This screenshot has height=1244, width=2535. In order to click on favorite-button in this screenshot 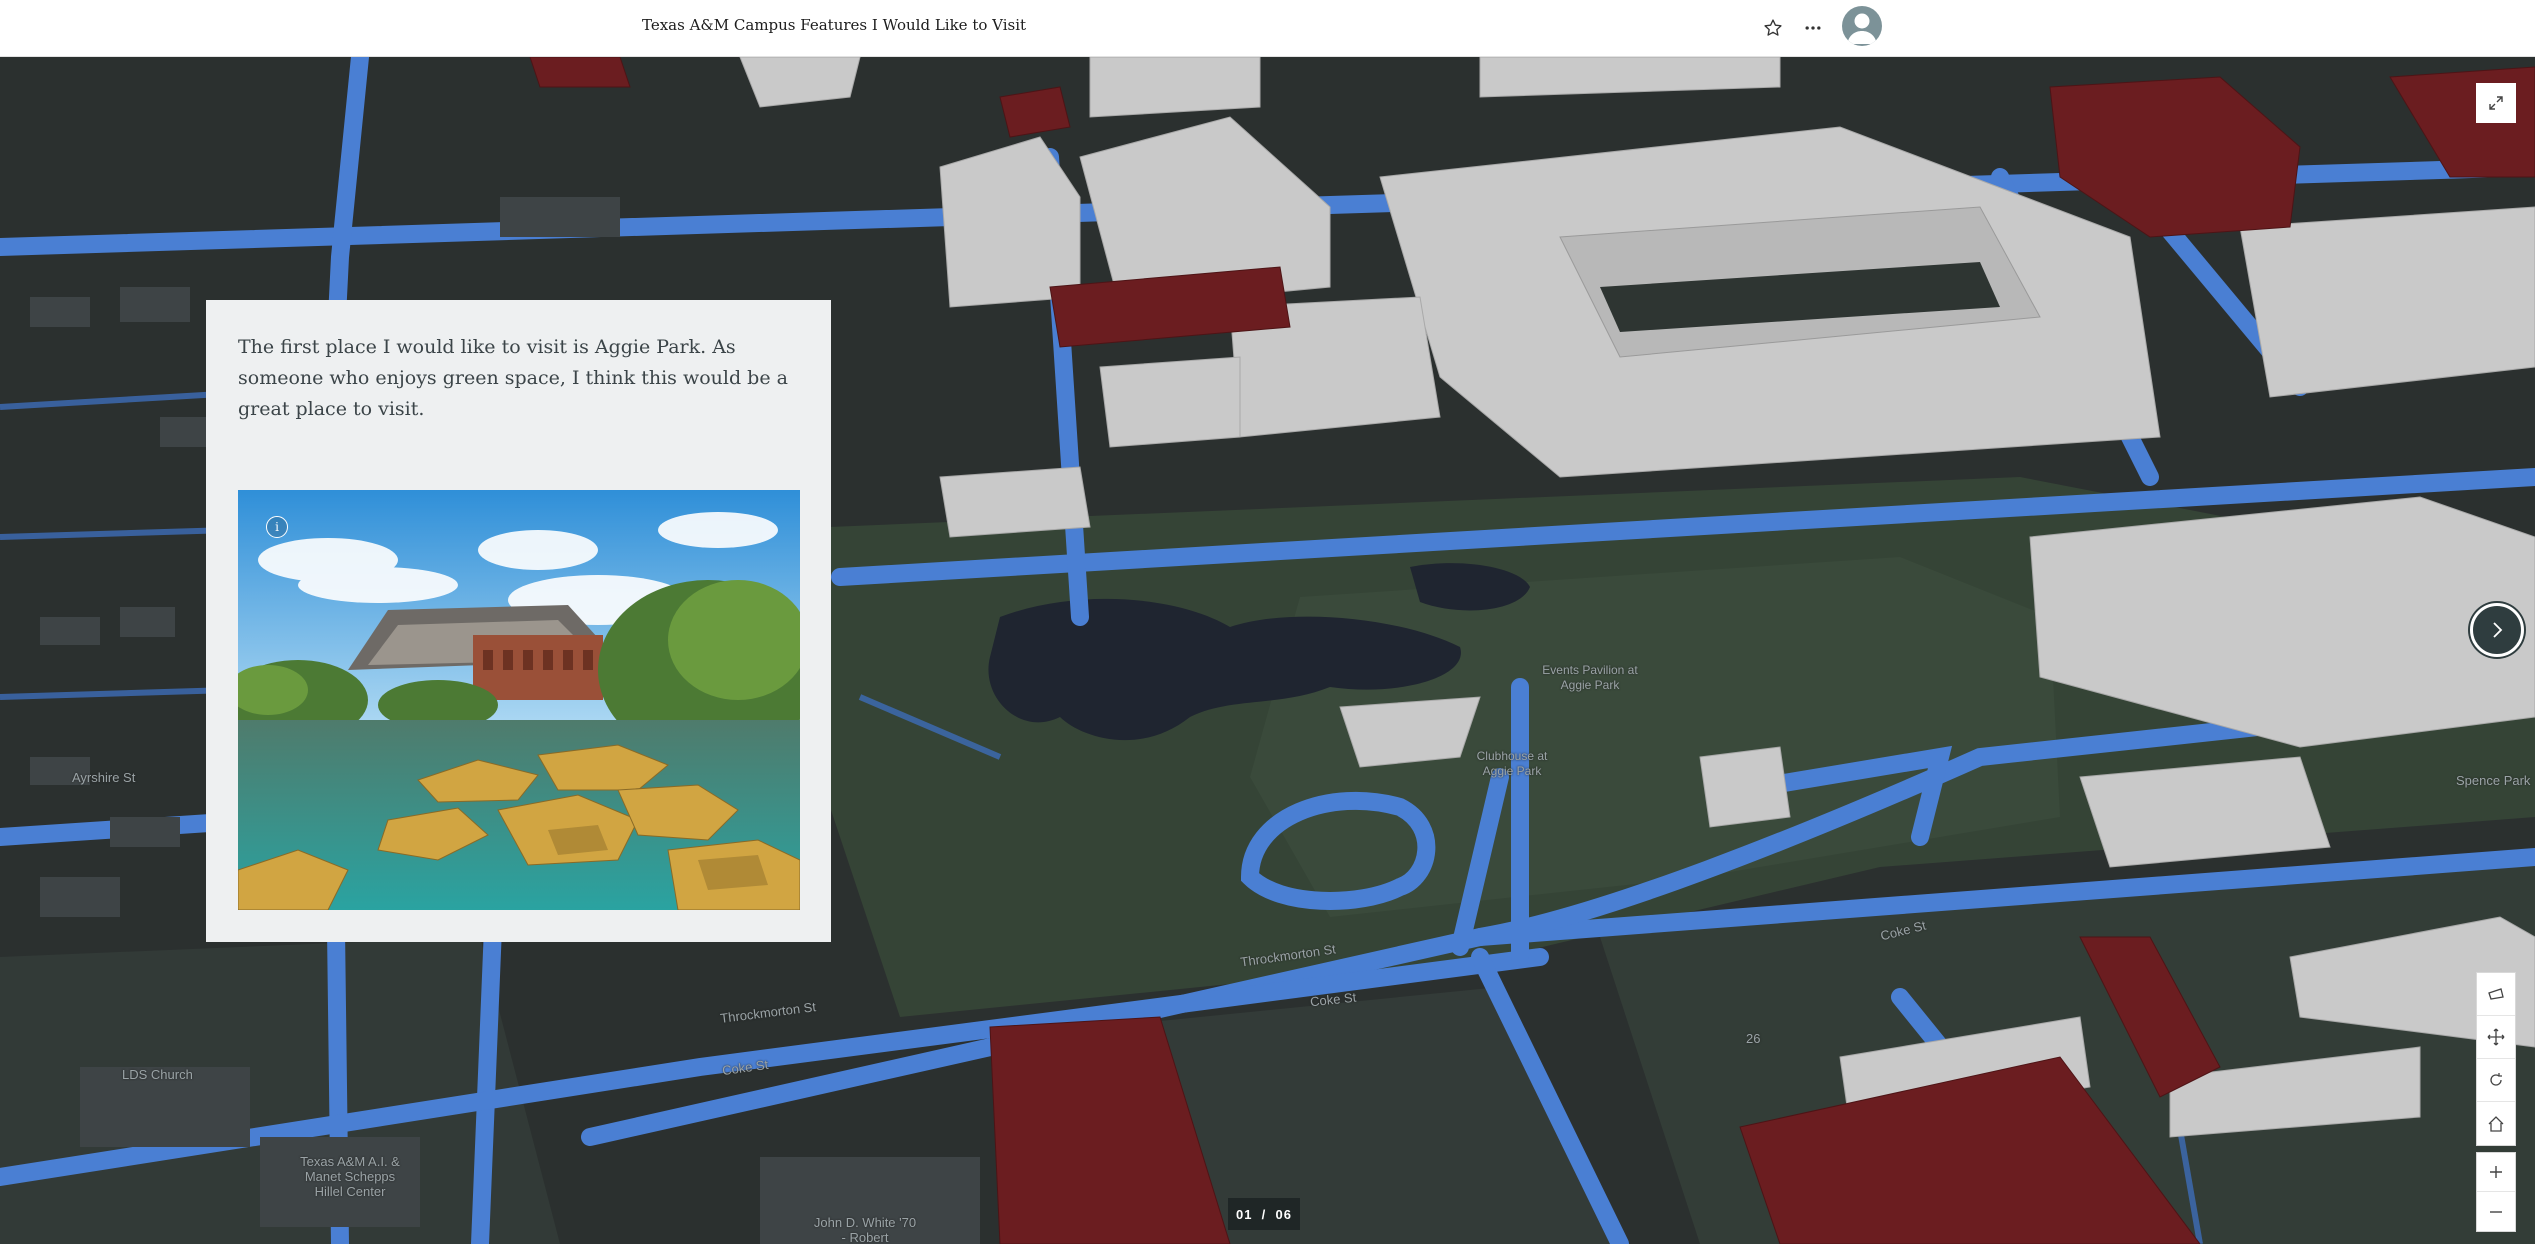, I will do `click(1773, 28)`.